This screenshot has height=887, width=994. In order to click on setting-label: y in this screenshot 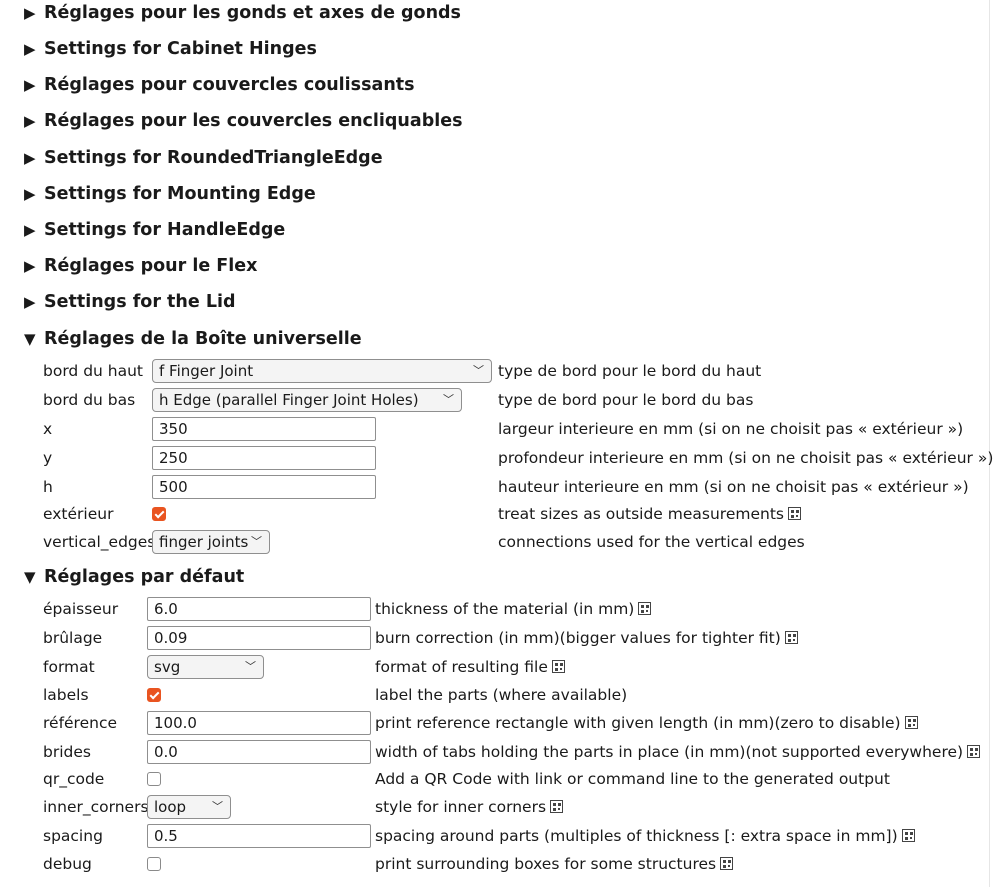, I will do `click(48, 458)`.